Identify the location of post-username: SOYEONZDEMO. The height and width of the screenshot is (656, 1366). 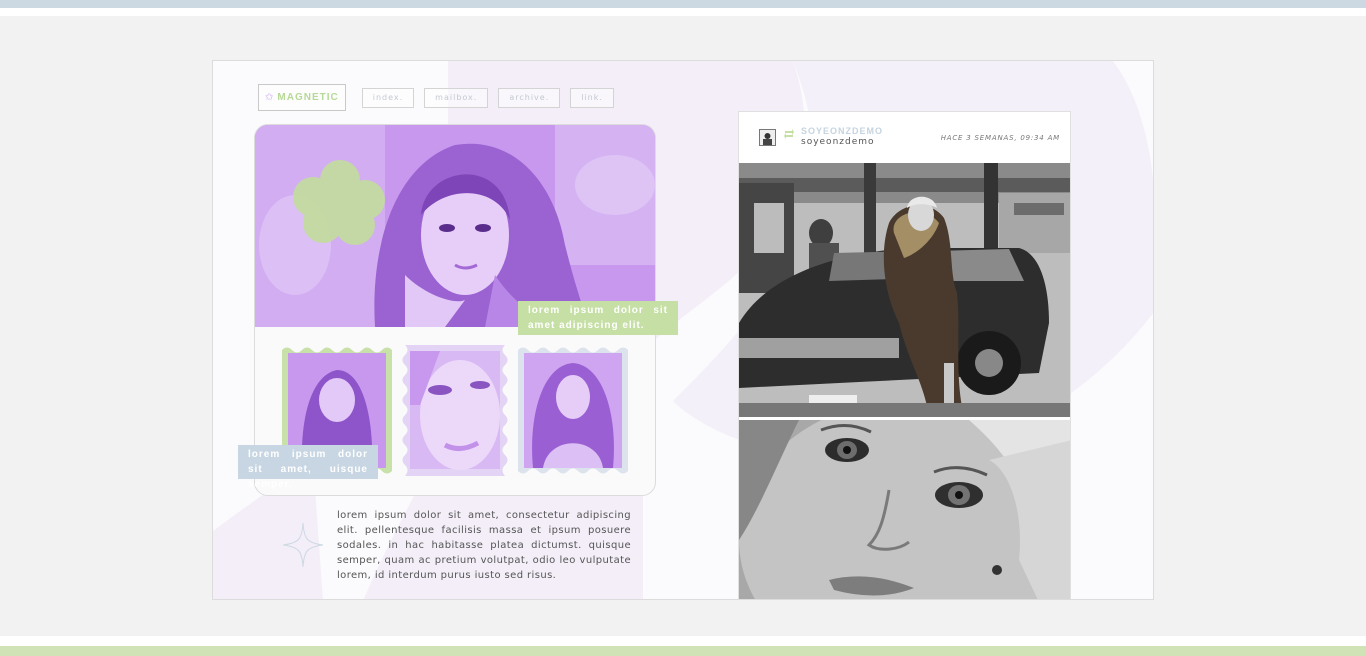
(842, 131).